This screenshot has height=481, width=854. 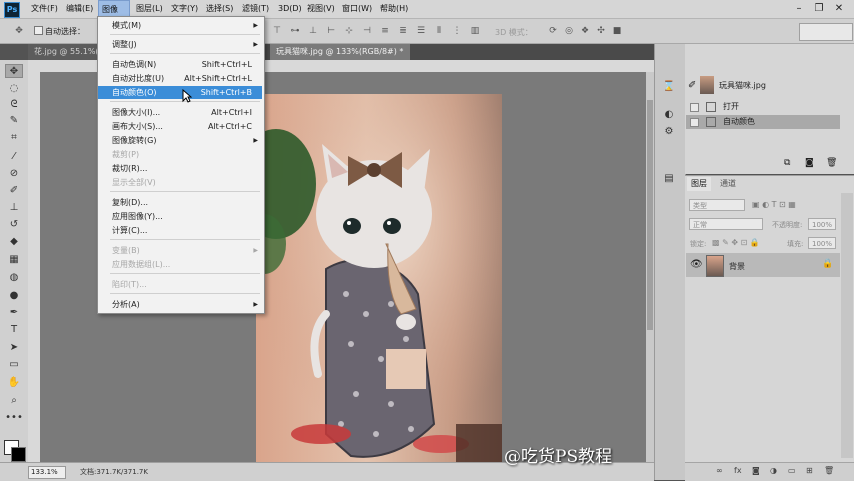 What do you see at coordinates (394, 9) in the screenshot?
I see `menu-help: 帮助(H)` at bounding box center [394, 9].